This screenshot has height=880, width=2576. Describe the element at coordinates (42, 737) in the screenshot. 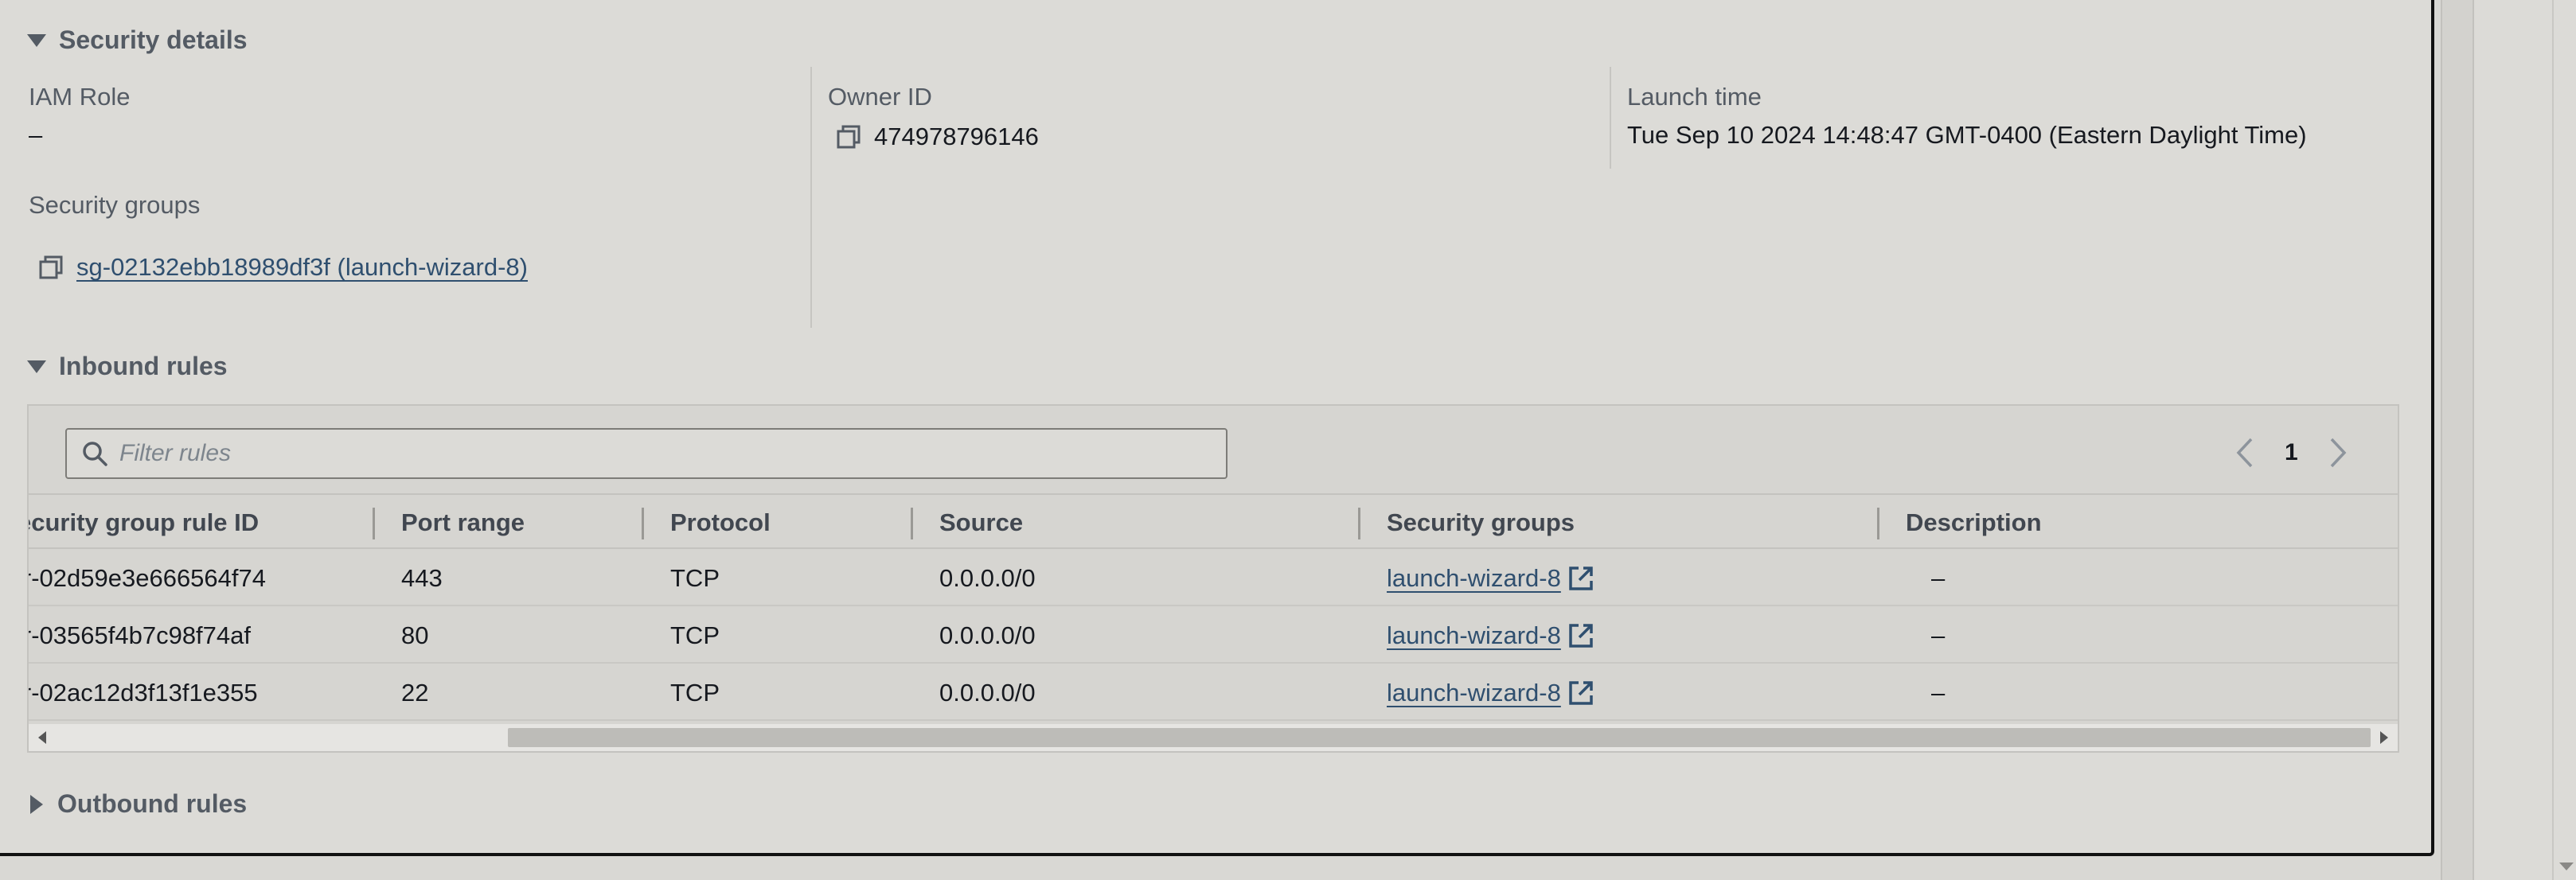

I see `scroll-left-arrow-icon` at that location.